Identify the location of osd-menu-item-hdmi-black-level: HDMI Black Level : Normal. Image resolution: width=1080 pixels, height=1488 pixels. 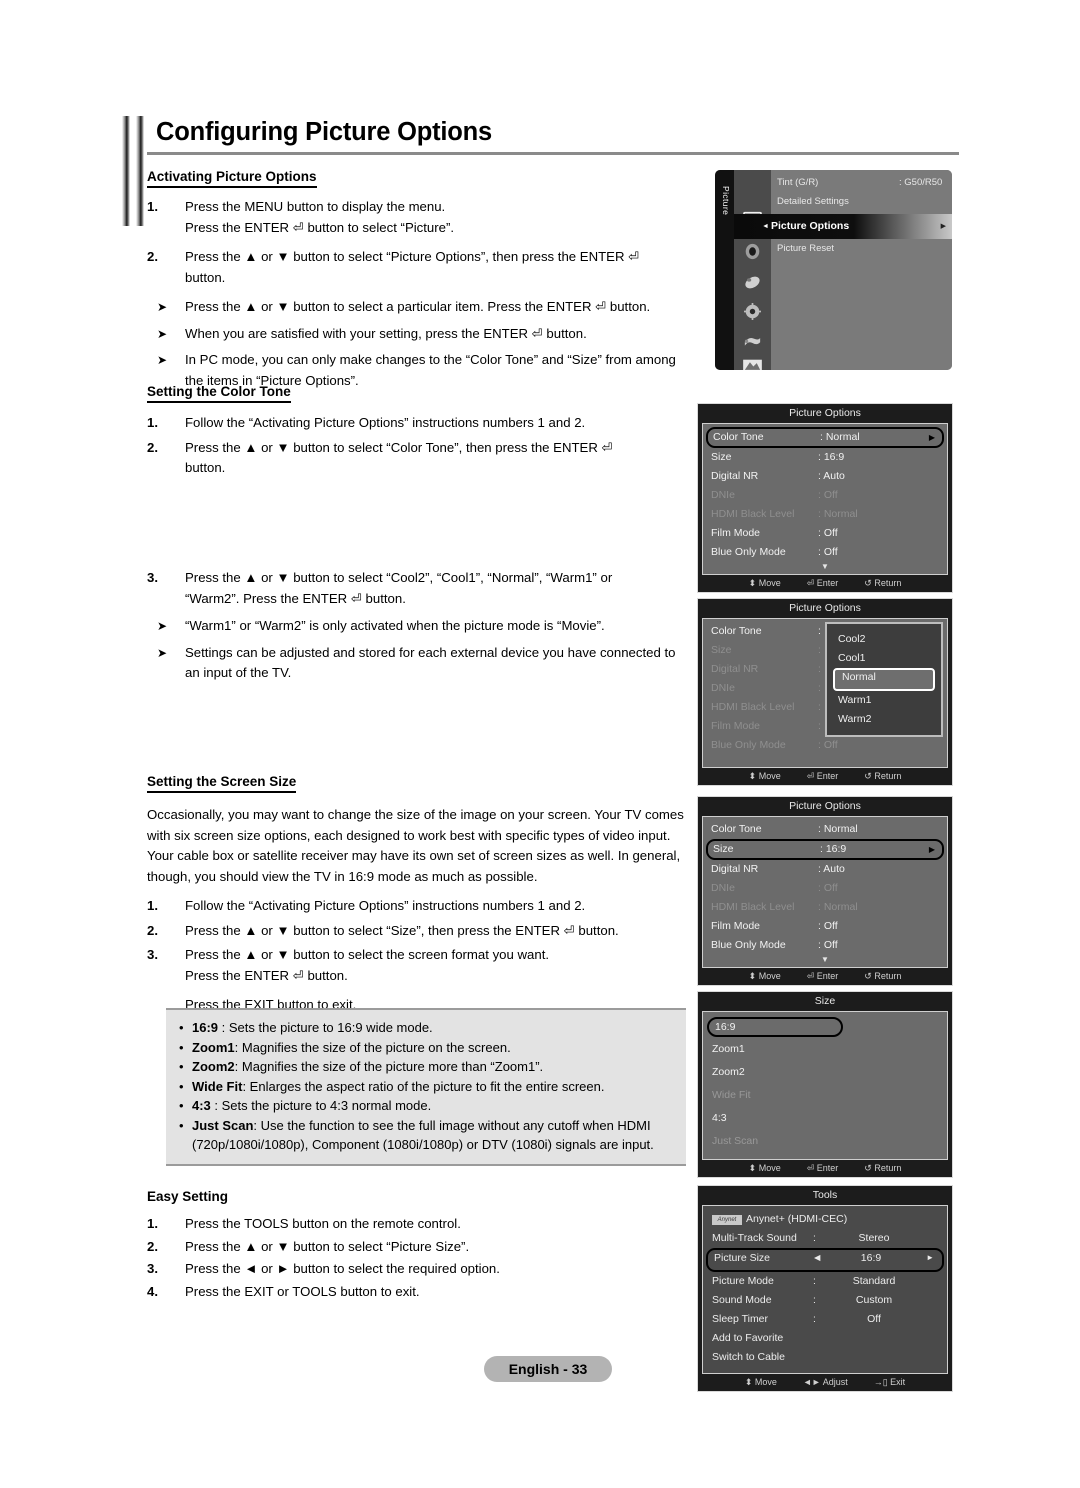
(825, 907).